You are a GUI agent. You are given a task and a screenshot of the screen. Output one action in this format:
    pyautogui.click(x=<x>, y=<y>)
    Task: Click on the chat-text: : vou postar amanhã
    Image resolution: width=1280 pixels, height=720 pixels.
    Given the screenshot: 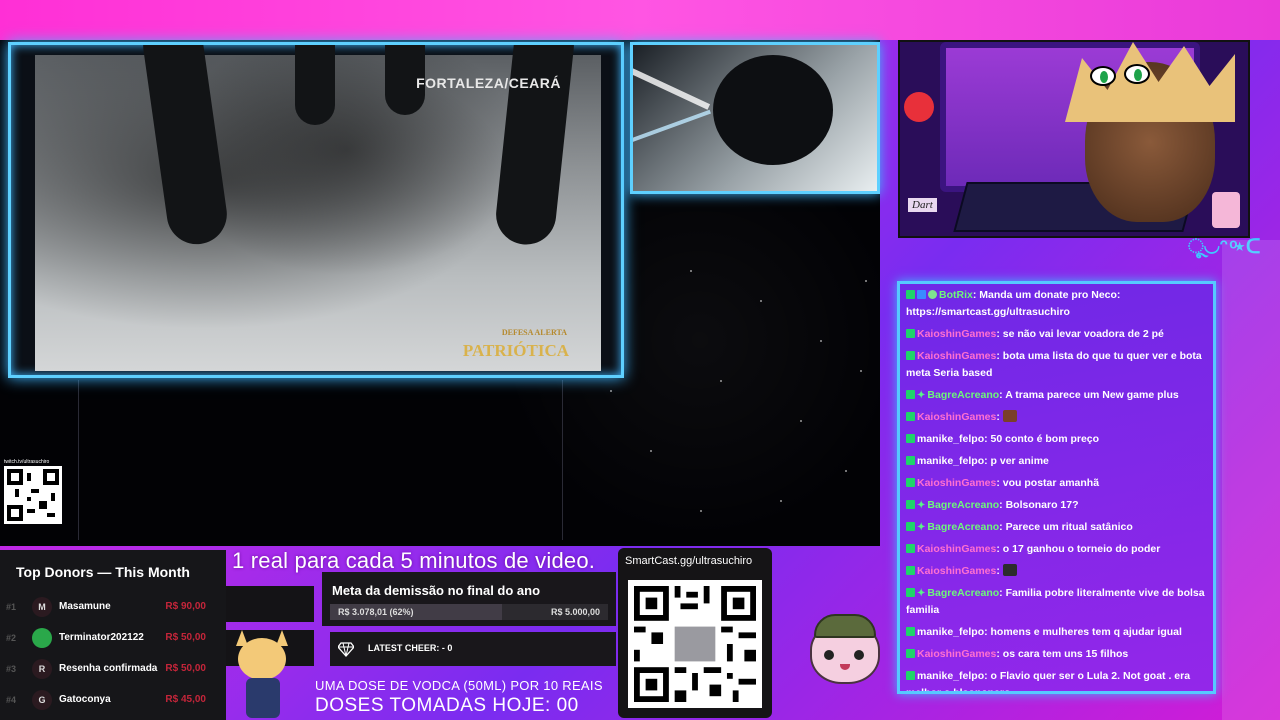 What is the action you would take?
    pyautogui.click(x=1048, y=483)
    